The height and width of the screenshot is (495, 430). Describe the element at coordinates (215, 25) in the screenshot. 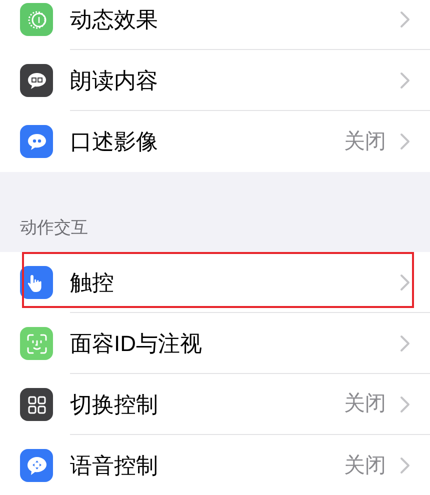

I see `settings-row: 动态效果` at that location.